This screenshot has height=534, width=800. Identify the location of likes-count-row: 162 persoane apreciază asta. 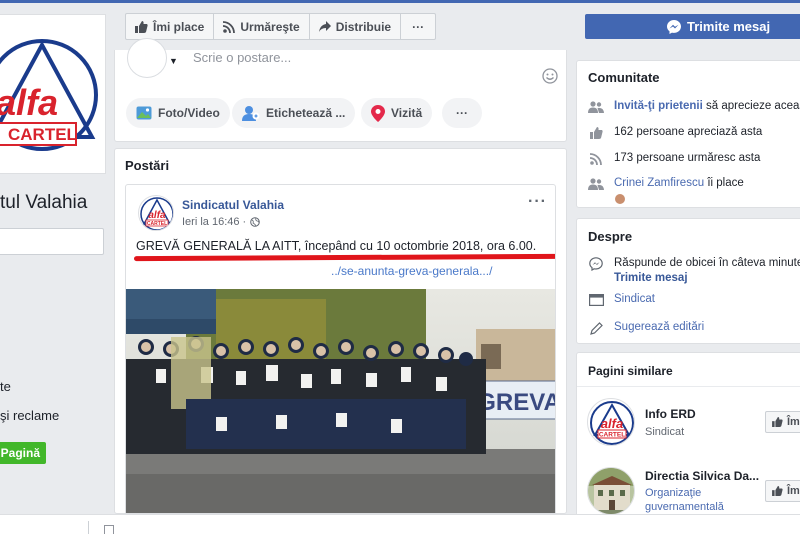
(675, 133).